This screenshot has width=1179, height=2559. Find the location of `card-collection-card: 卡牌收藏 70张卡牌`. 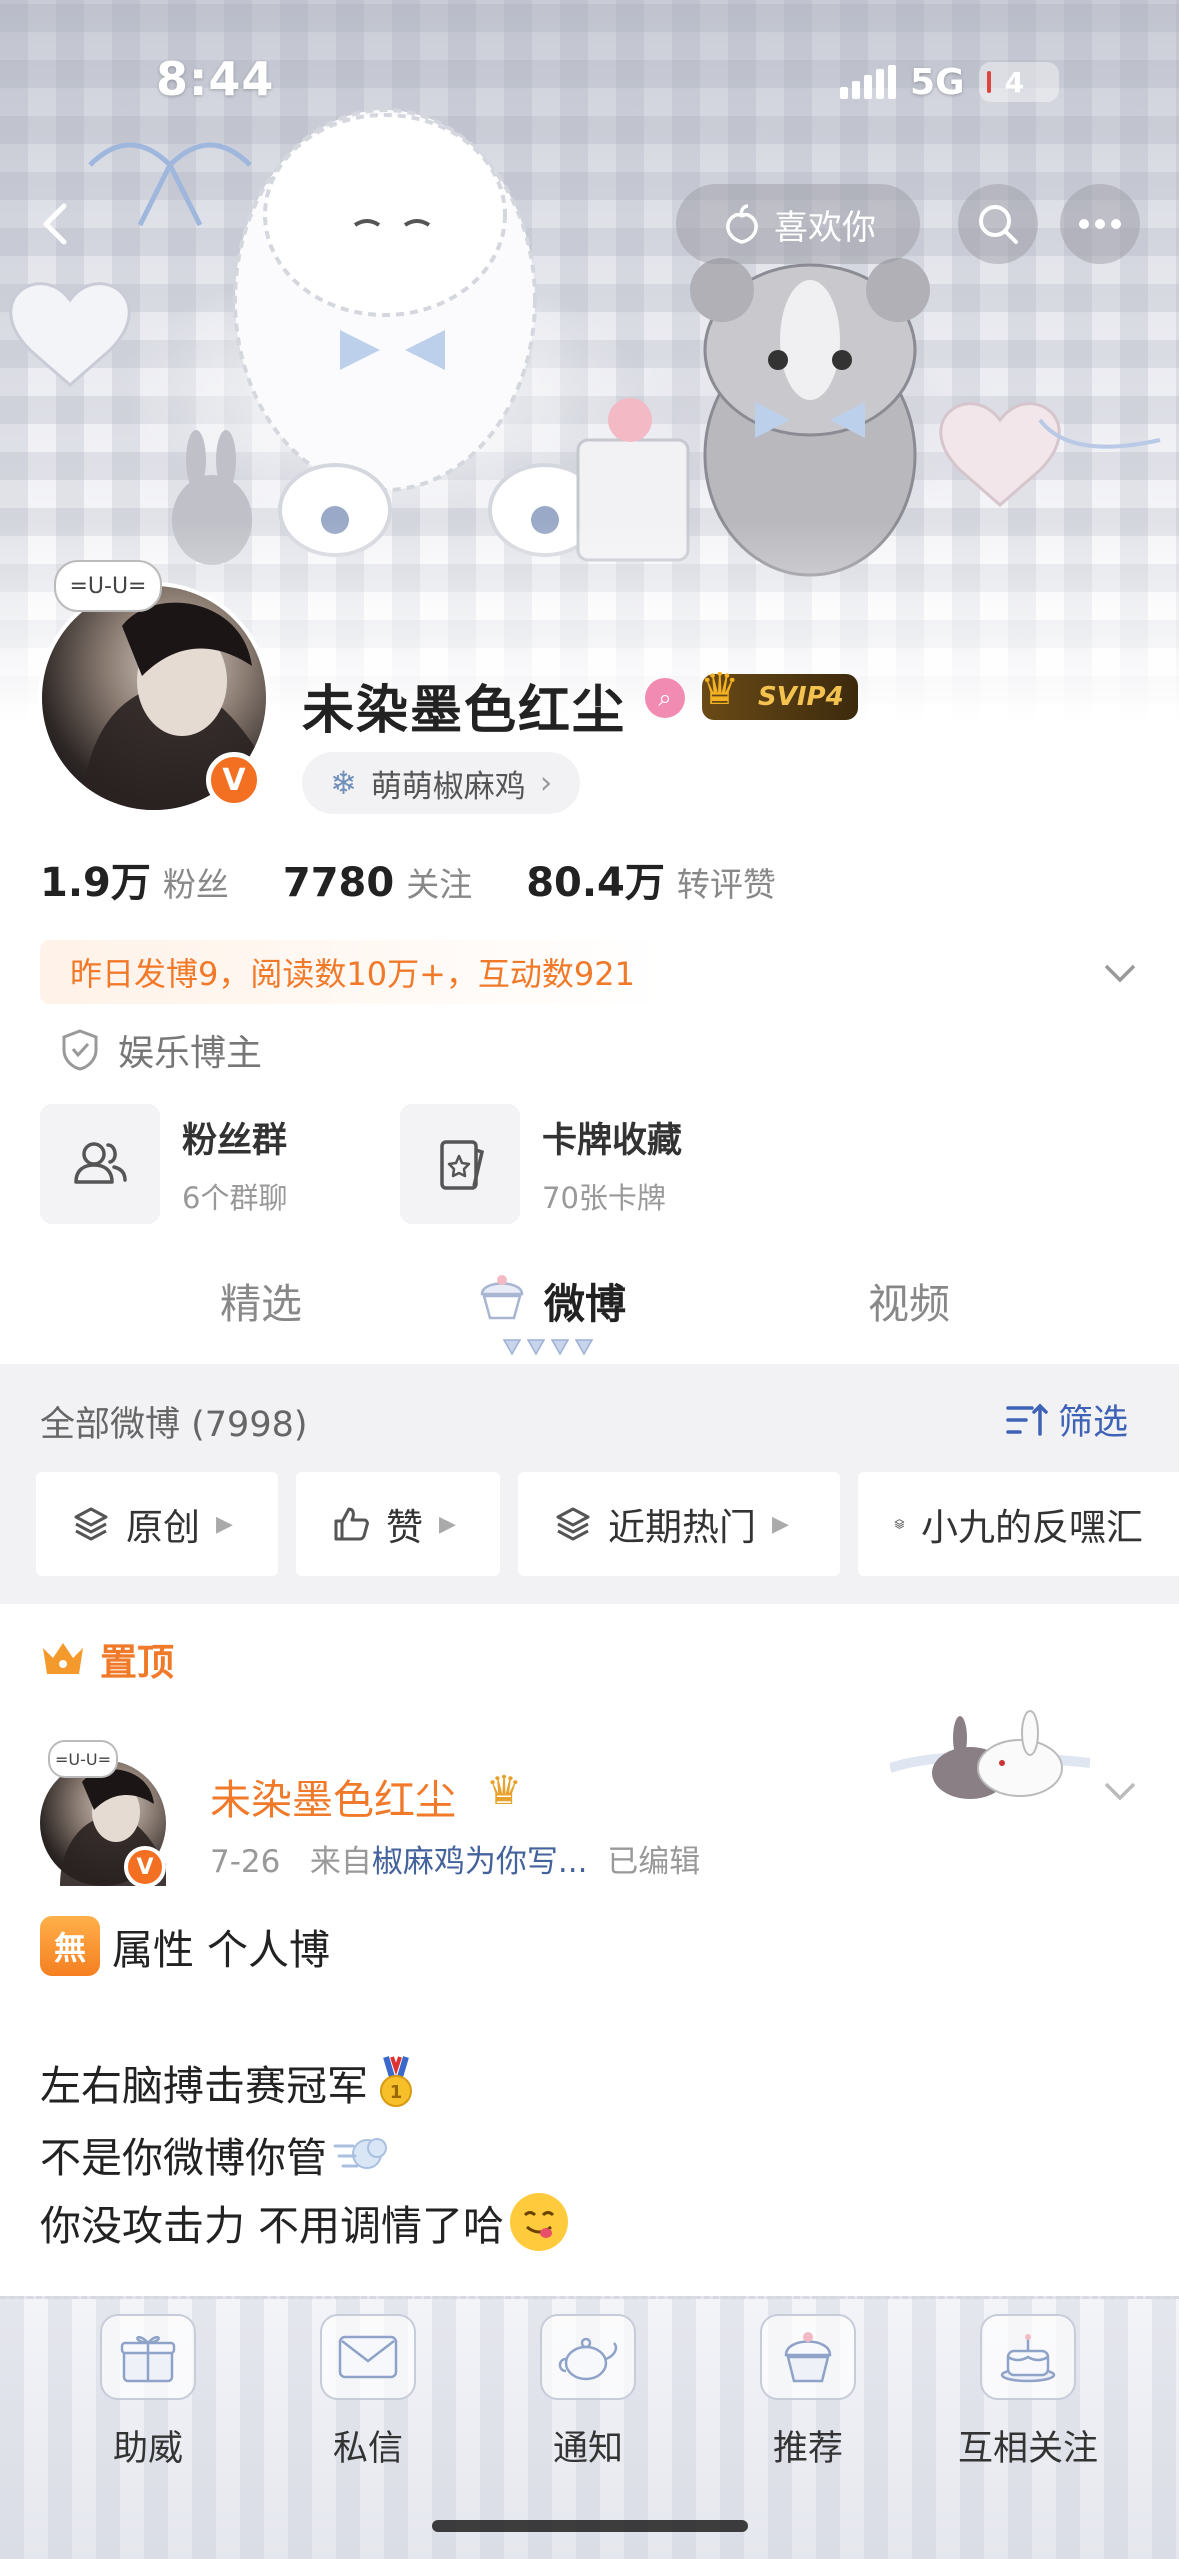

card-collection-card: 卡牌收藏 70张卡牌 is located at coordinates (541, 1164).